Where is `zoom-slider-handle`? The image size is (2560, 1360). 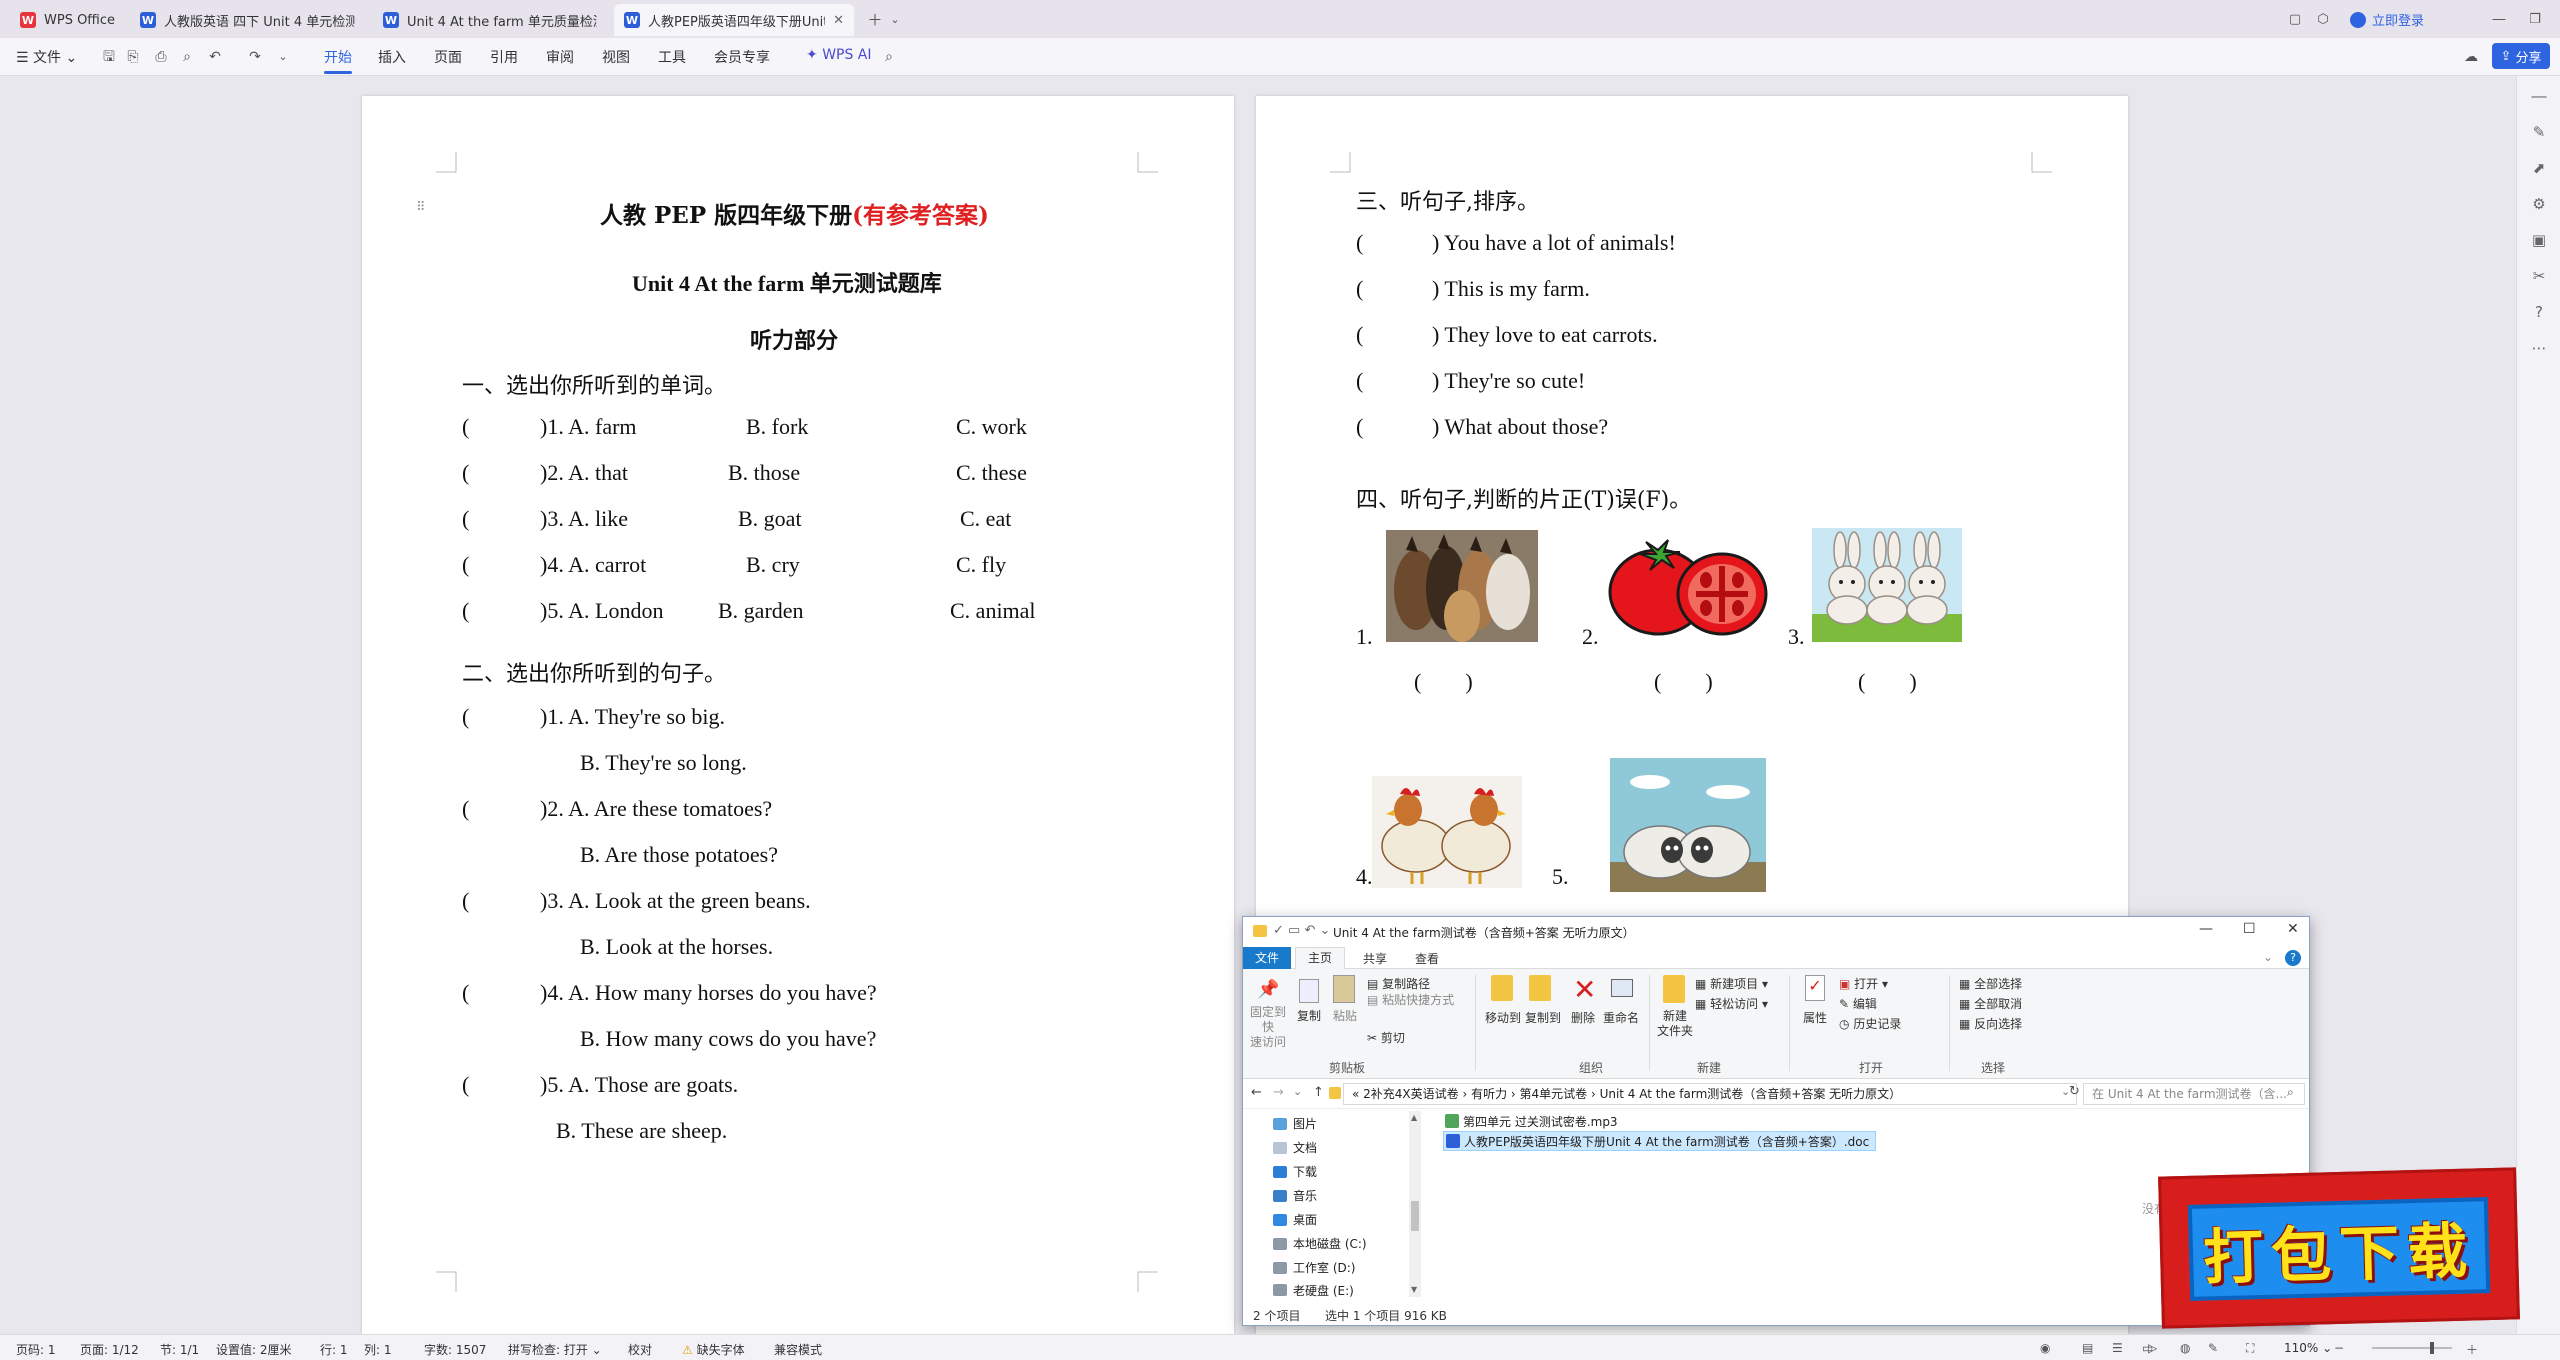 zoom-slider-handle is located at coordinates (2432, 1348).